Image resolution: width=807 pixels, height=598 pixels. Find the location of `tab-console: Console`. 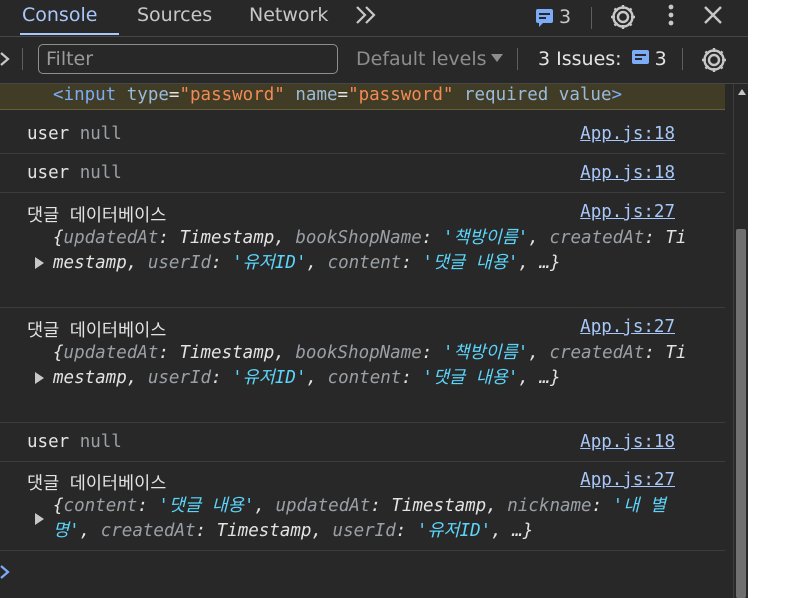

tab-console: Console is located at coordinates (69, 17).